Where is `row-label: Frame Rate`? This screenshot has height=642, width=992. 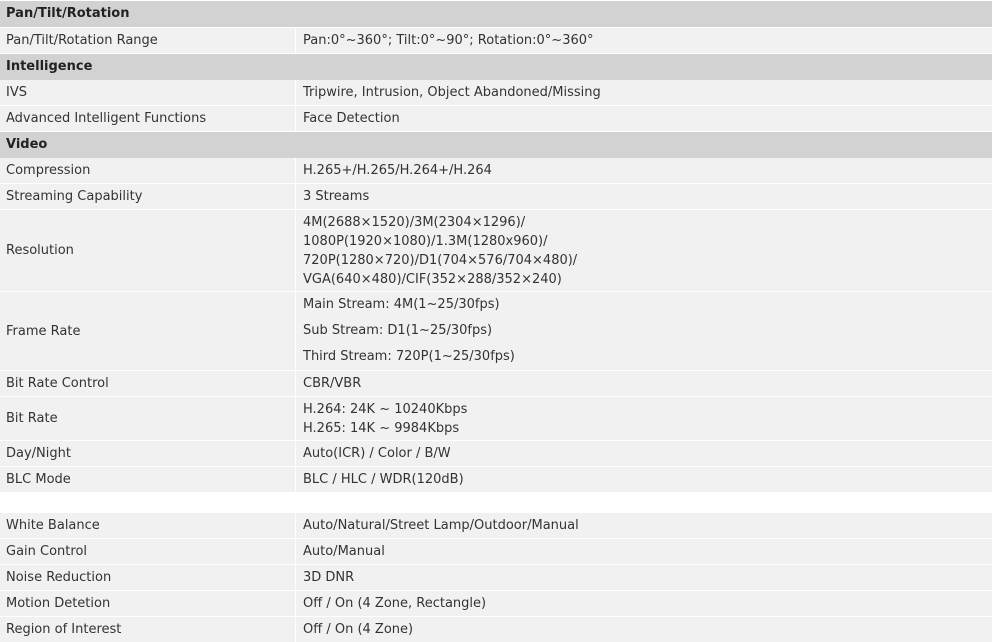
row-label: Frame Rate is located at coordinates (148, 331).